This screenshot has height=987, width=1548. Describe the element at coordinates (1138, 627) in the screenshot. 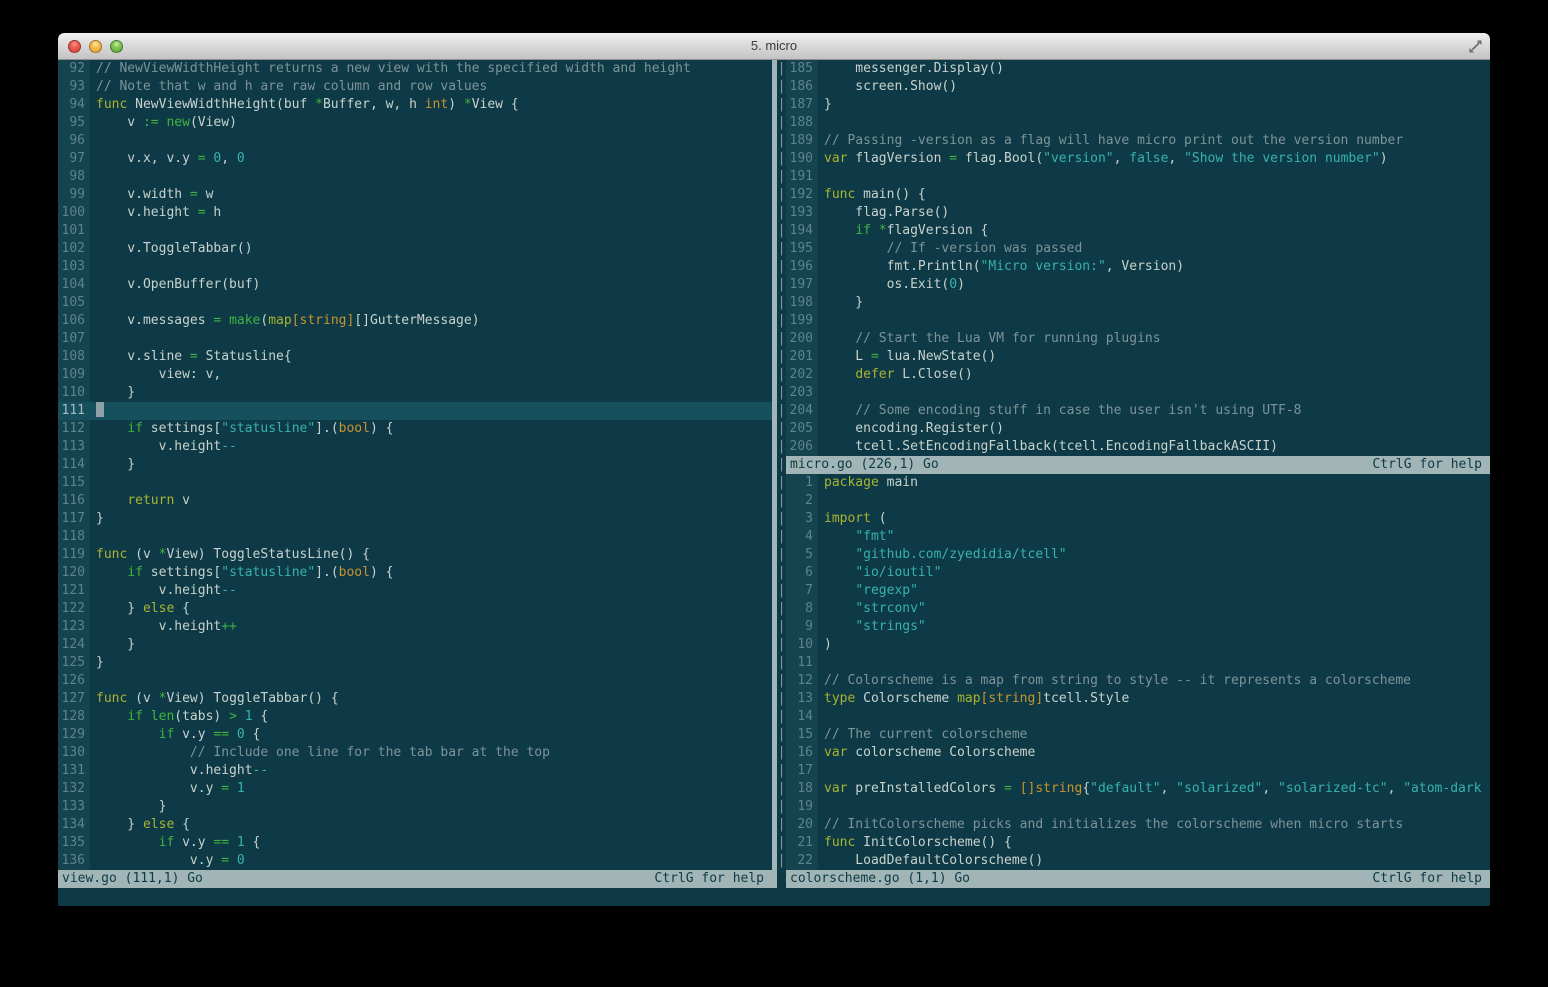

I see `code-line: 9 "strings"` at that location.